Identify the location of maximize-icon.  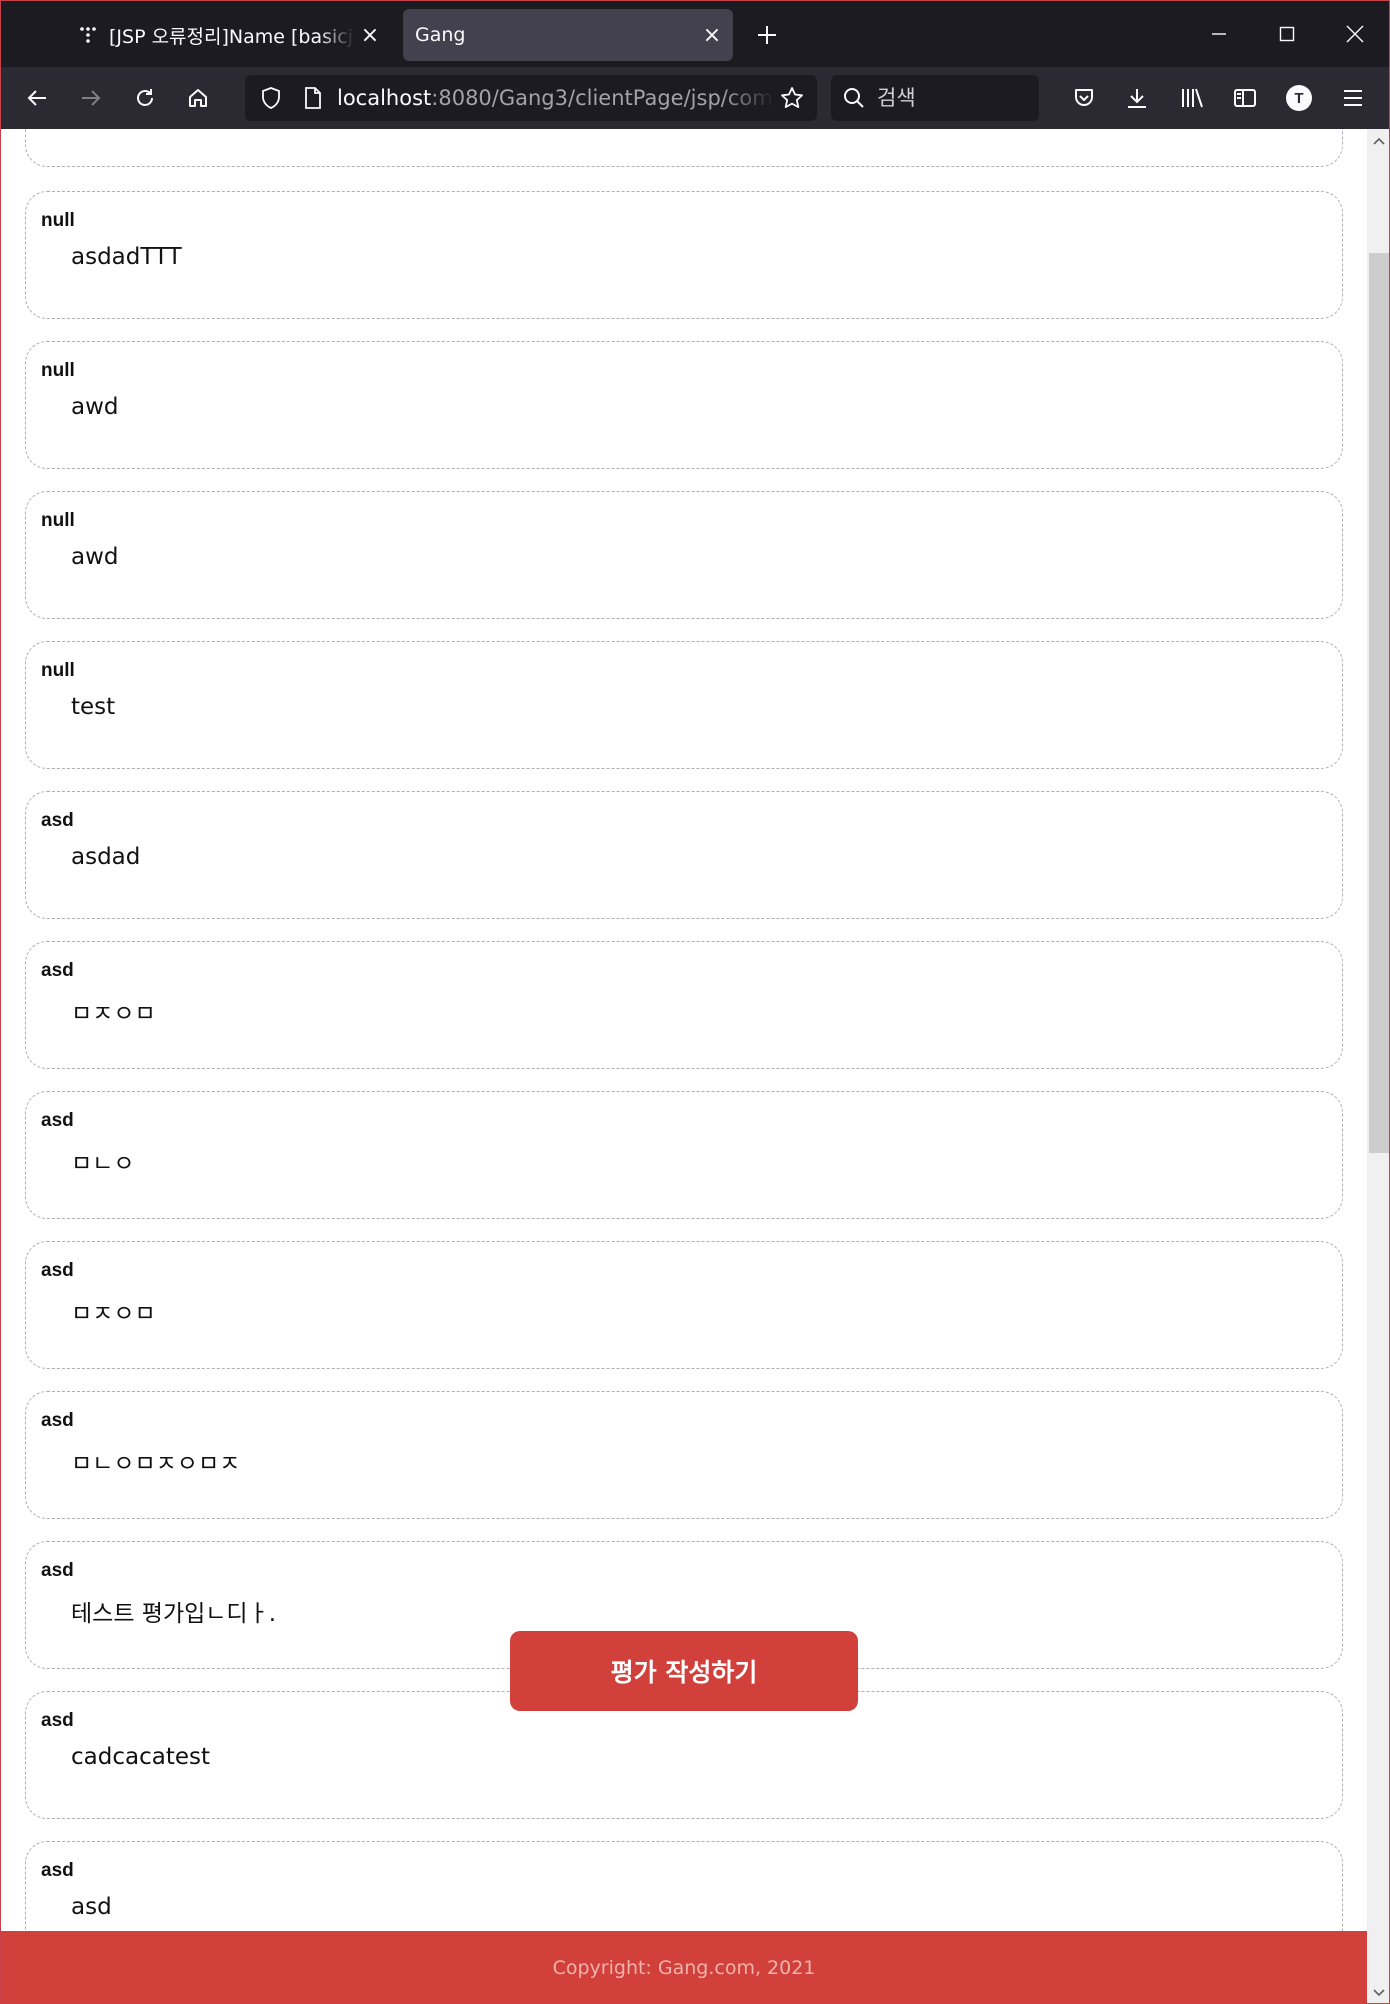
(1287, 34).